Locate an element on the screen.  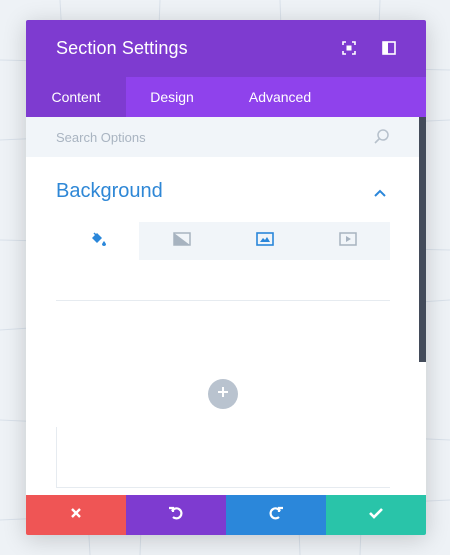
paint-bucket-icon is located at coordinates (98, 241).